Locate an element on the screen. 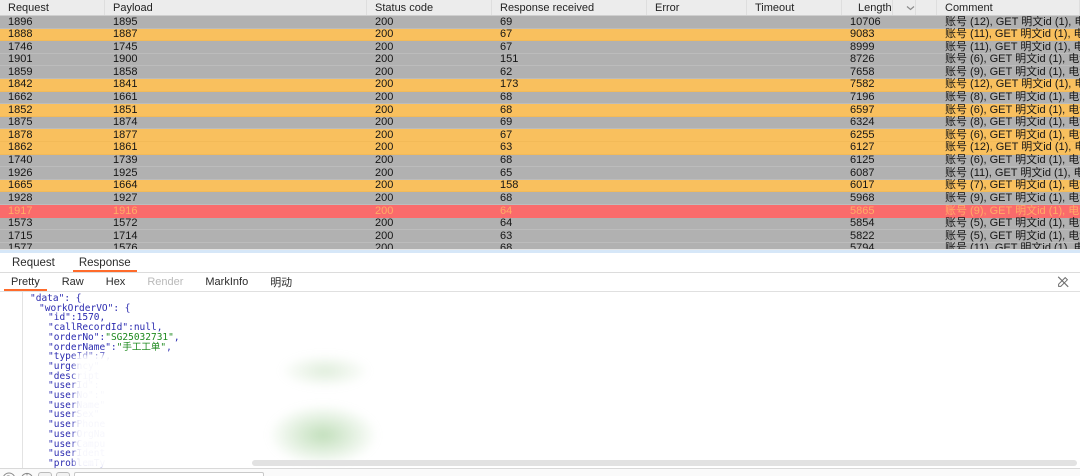 Image resolution: width=1080 pixels, height=476 pixels. response-horizontal-scrollbar is located at coordinates (664, 463).